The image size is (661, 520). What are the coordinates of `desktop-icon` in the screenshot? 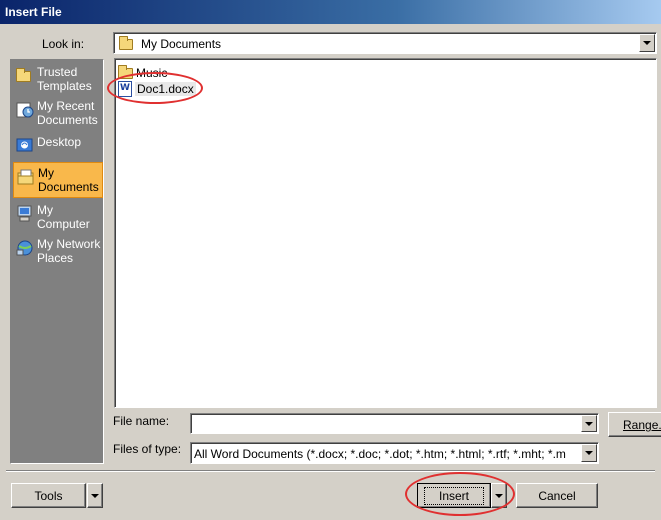 It's located at (25, 145).